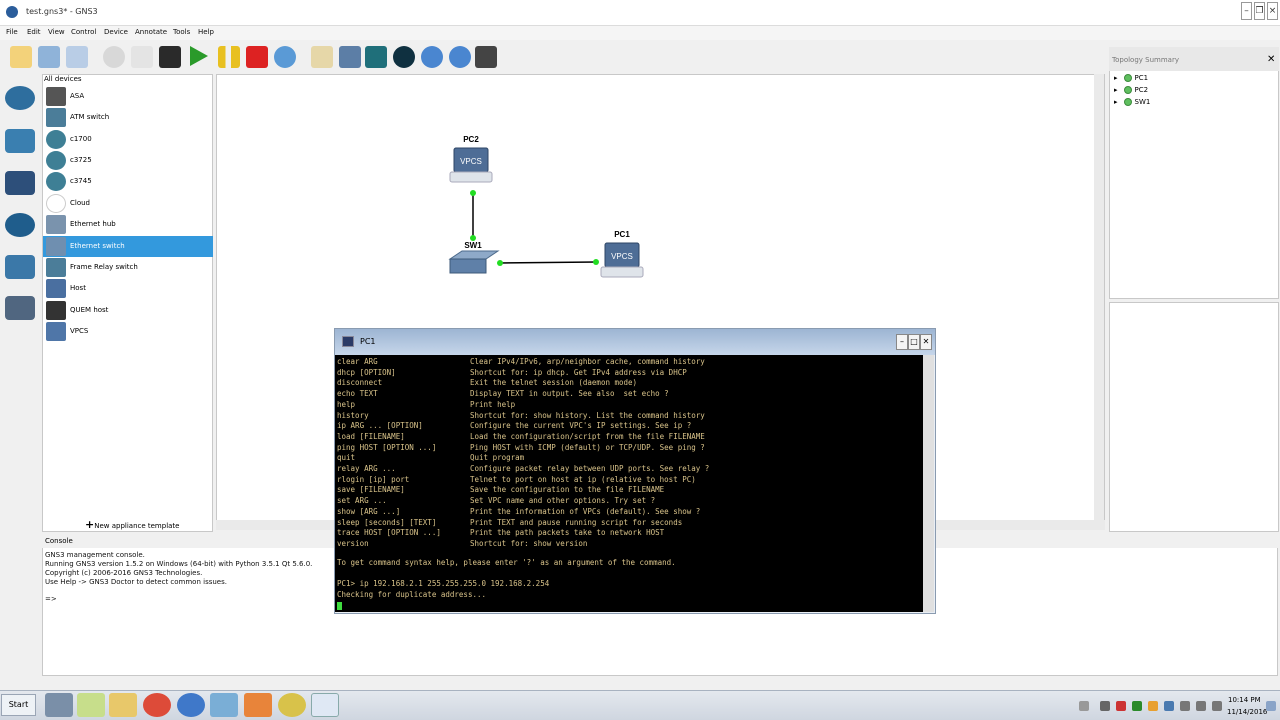 This screenshot has width=1280, height=720. What do you see at coordinates (432, 57) in the screenshot?
I see `zoom-in-icon` at bounding box center [432, 57].